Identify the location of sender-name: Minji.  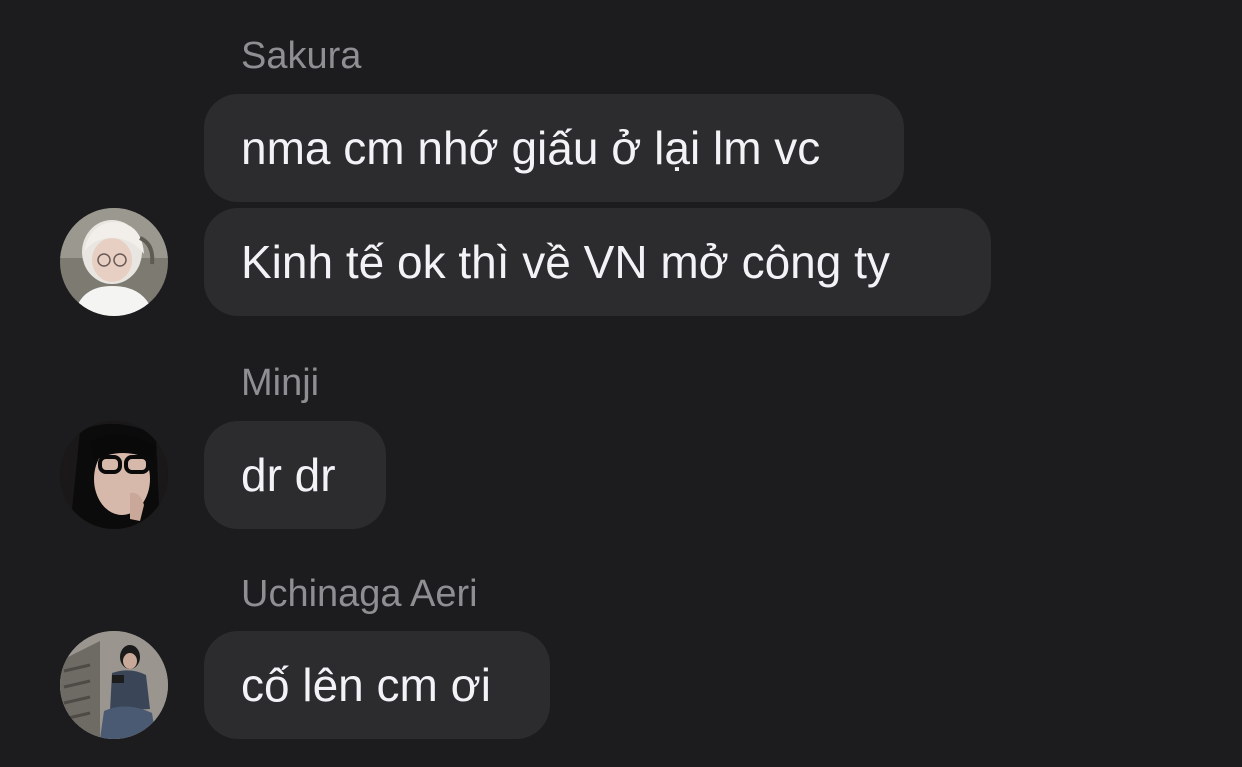
(280, 383).